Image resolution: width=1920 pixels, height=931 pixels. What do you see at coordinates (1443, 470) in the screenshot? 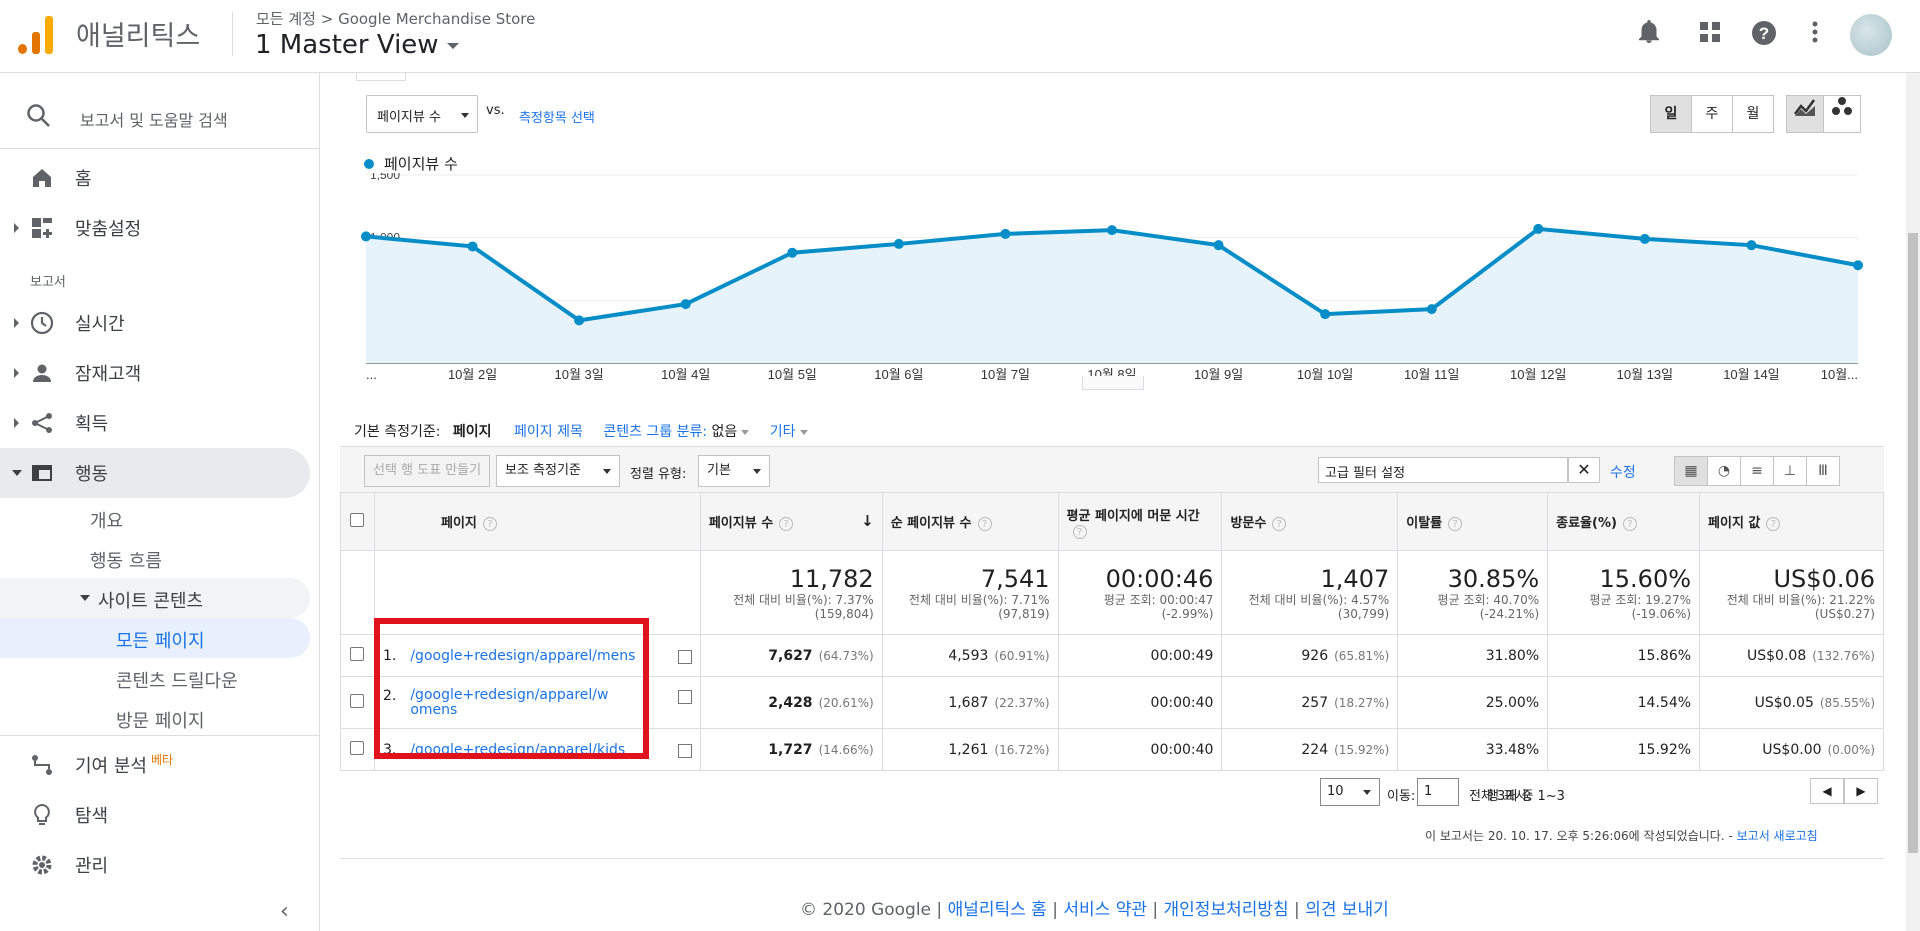
I see `advanced-filter-input: 고급 필터 설정` at bounding box center [1443, 470].